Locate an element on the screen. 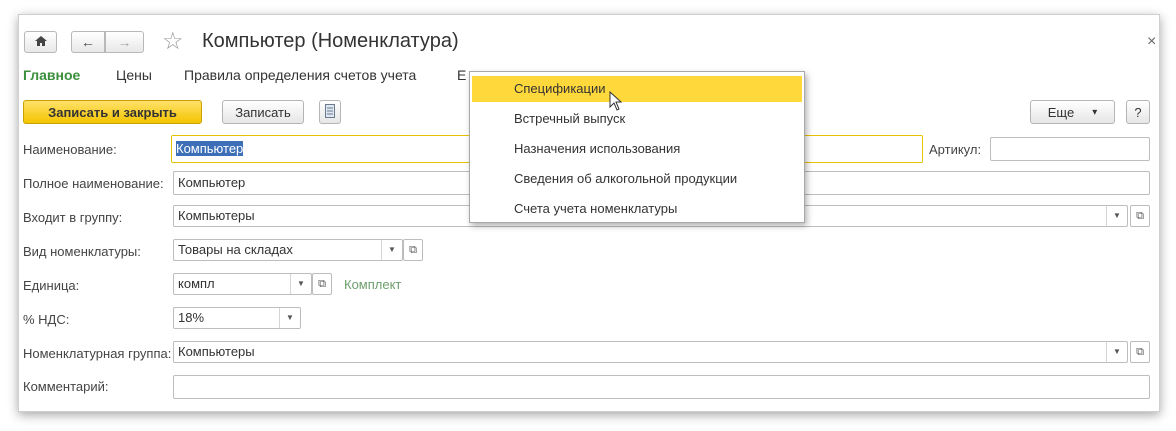  comment-field is located at coordinates (661, 387).